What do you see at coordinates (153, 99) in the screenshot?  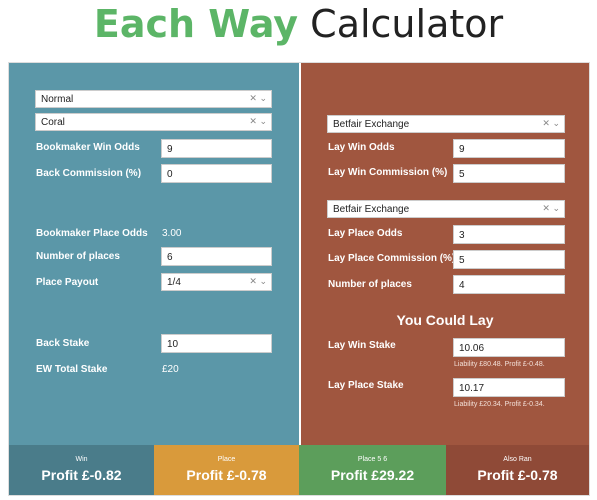 I see `mode-select: Normal ✕ ⌄` at bounding box center [153, 99].